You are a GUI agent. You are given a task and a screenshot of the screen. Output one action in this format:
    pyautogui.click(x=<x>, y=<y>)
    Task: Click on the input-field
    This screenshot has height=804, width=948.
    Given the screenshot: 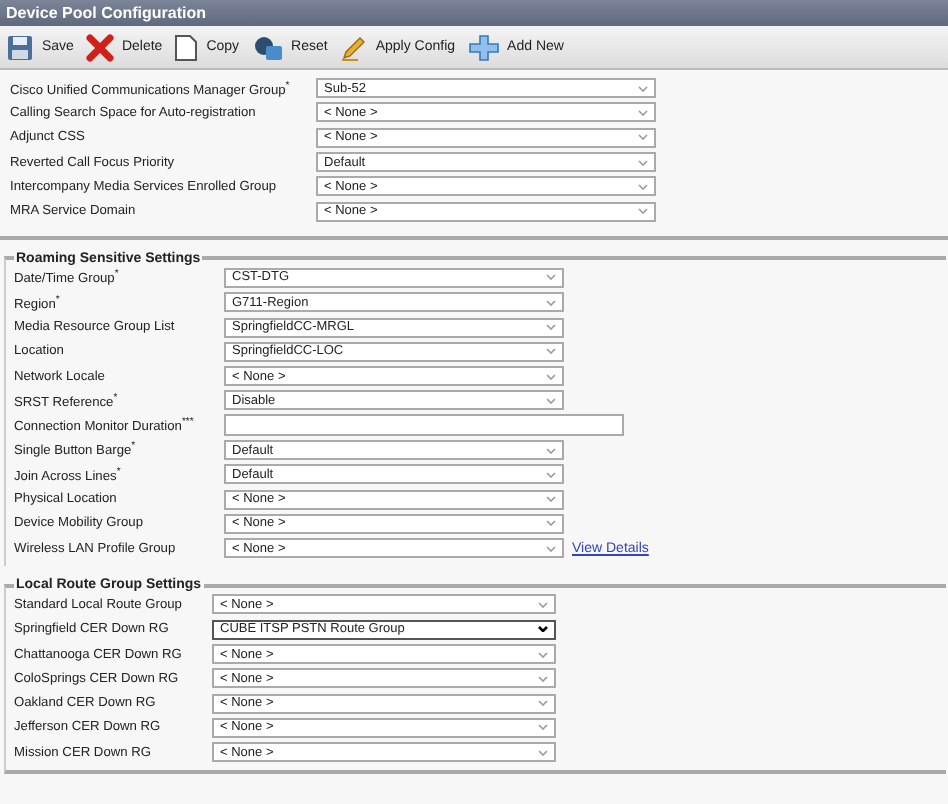 What is the action you would take?
    pyautogui.click(x=424, y=425)
    